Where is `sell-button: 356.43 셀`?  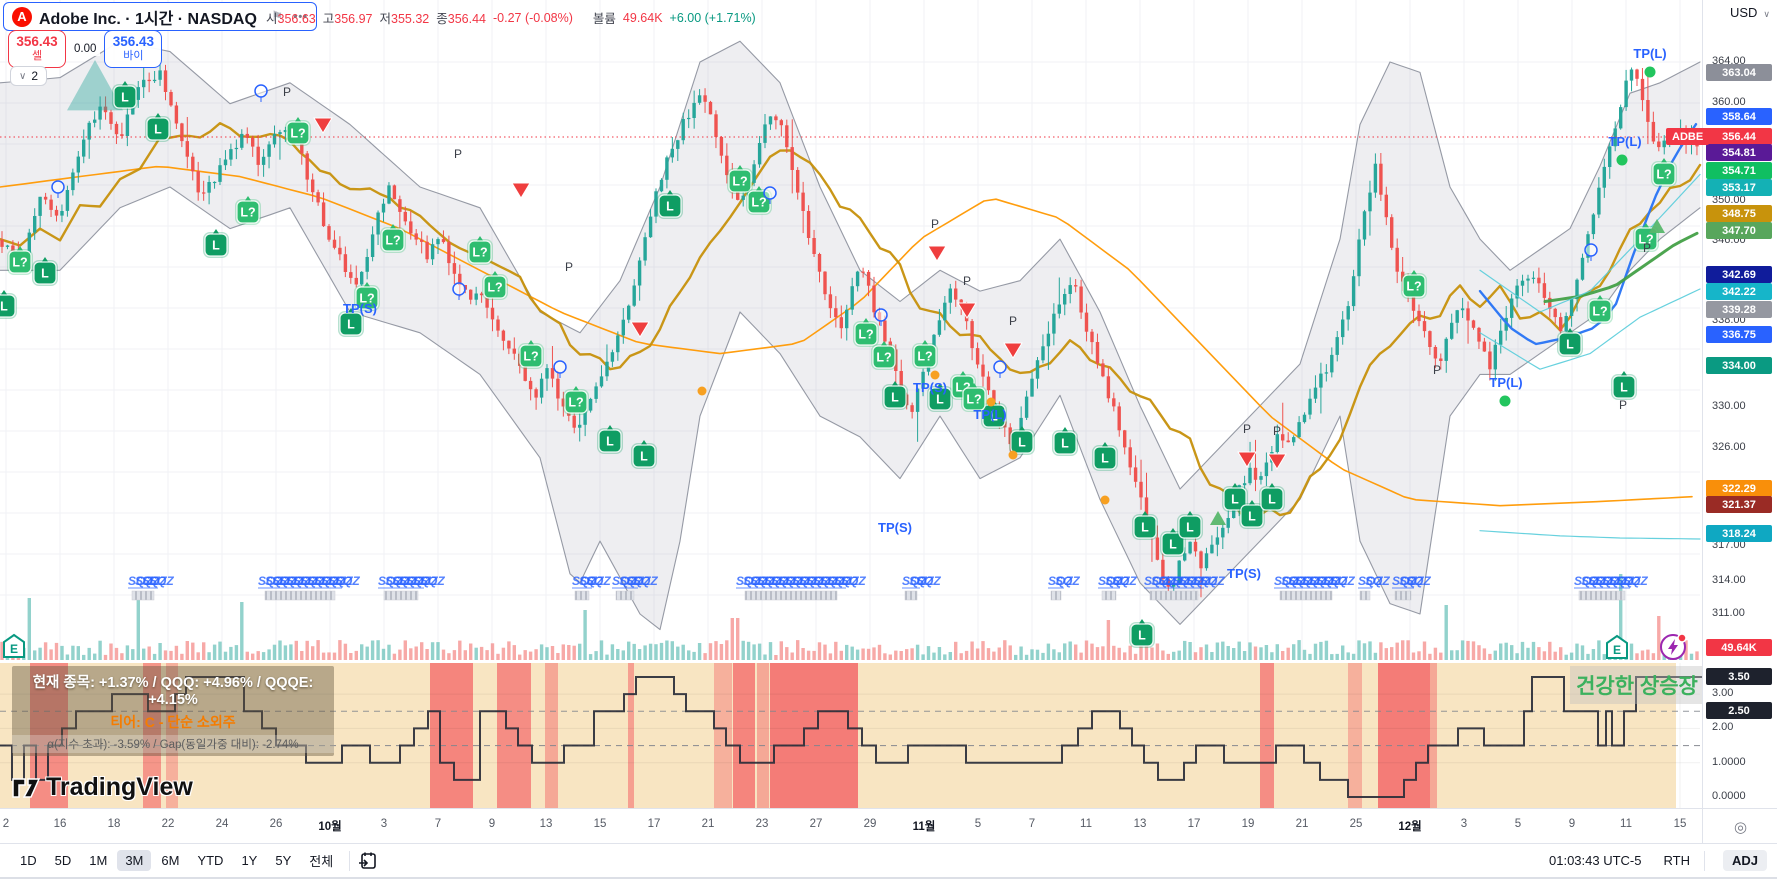 sell-button: 356.43 셀 is located at coordinates (37, 49).